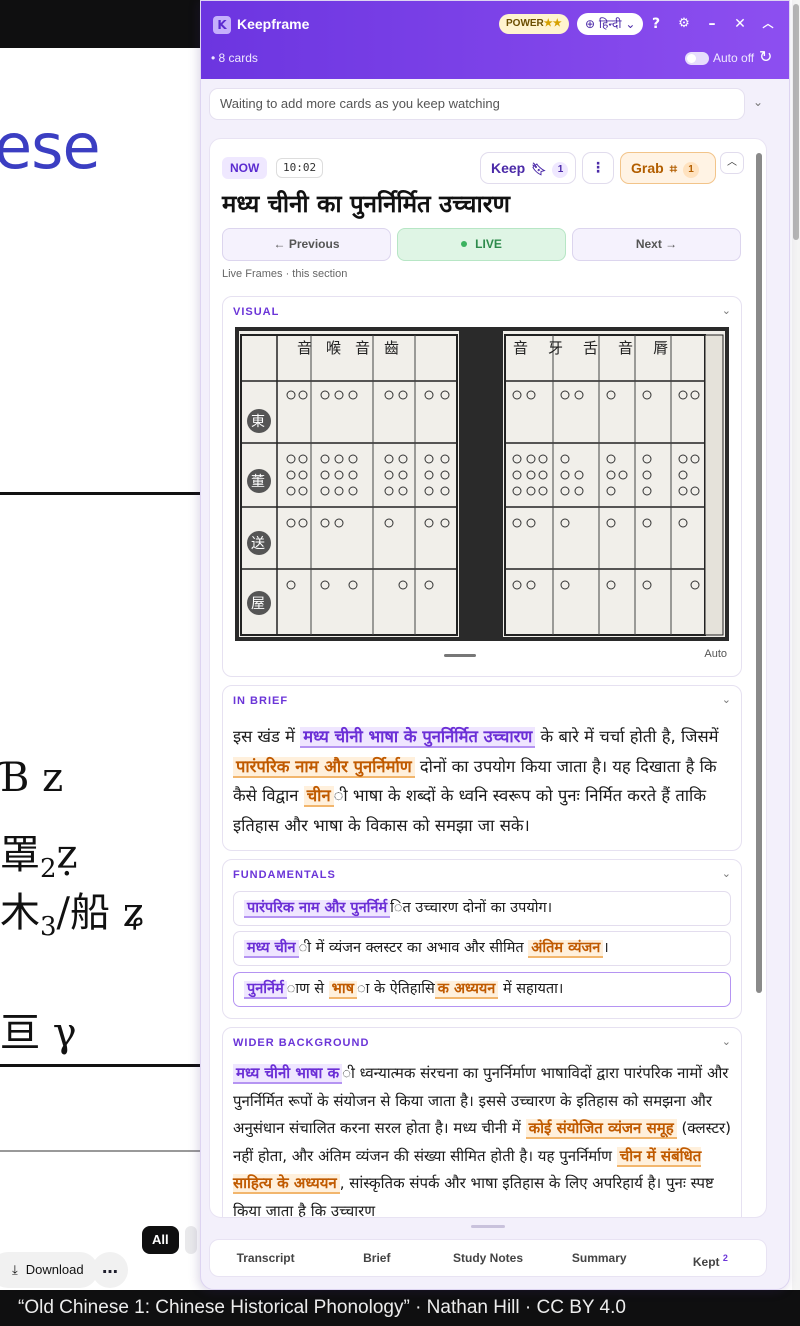 The image size is (800, 1326). Describe the element at coordinates (715, 654) in the screenshot. I see `visual-auto-label: Auto` at that location.